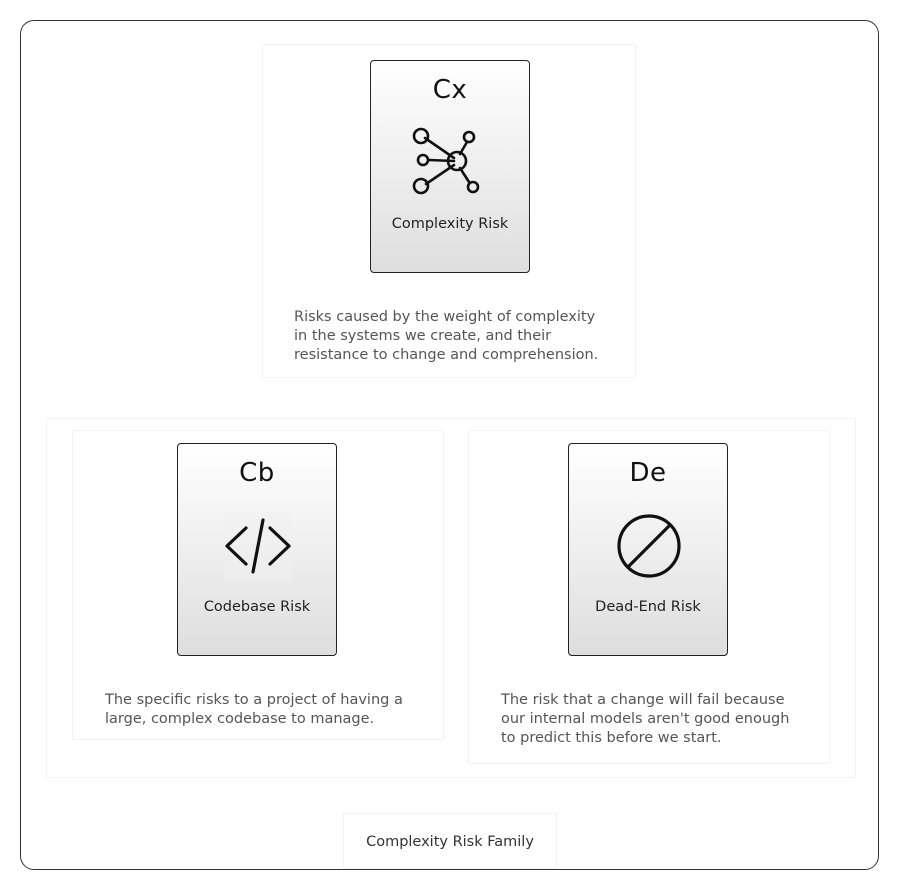 Image resolution: width=900 pixels, height=891 pixels. I want to click on diagram-caption: Complexity Risk Family, so click(450, 841).